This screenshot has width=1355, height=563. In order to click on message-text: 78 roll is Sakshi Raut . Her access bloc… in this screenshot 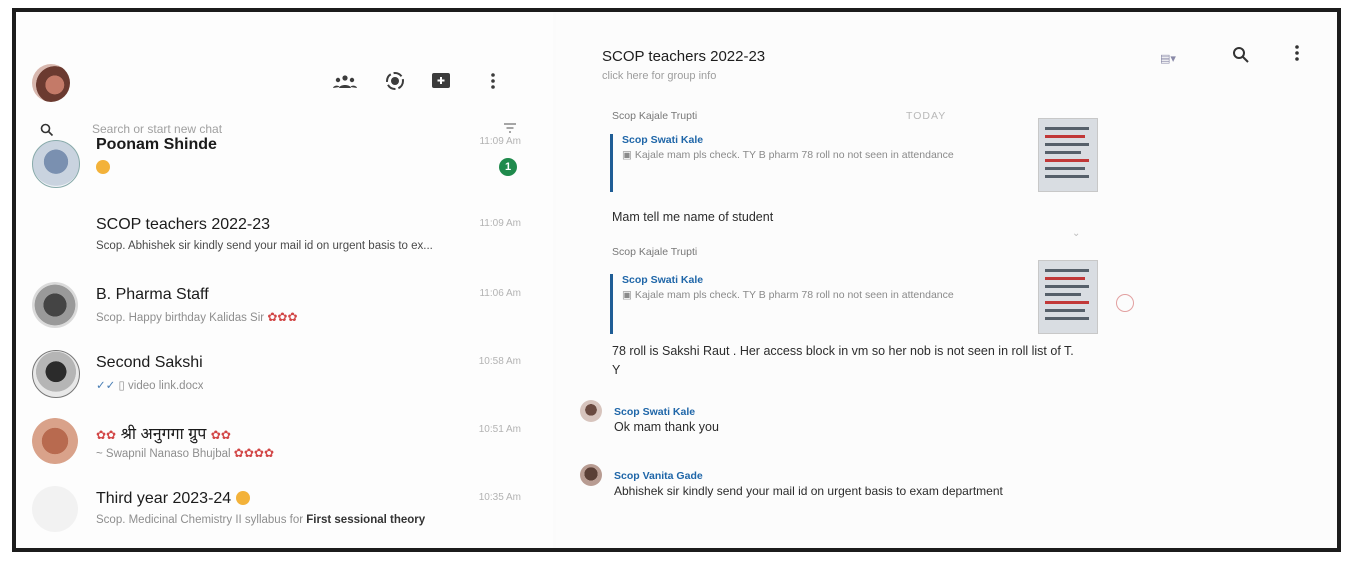, I will do `click(843, 360)`.